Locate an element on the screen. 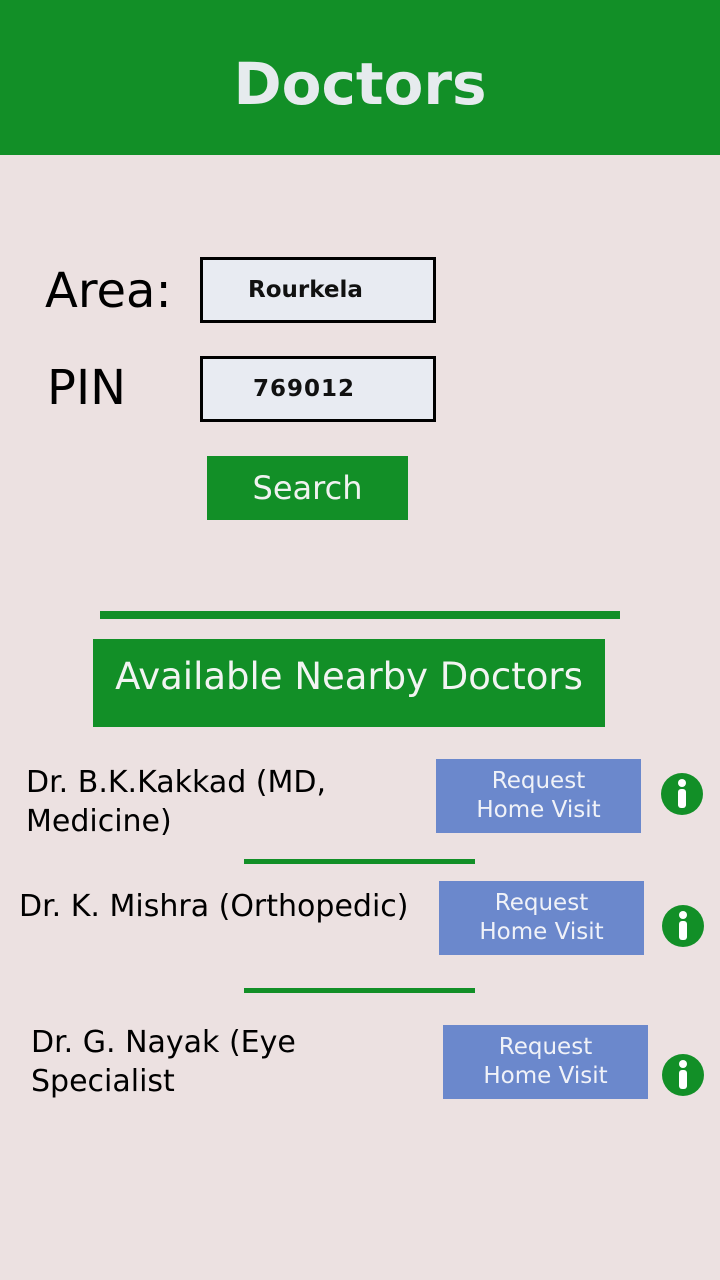 The height and width of the screenshot is (1280, 720). section-divider is located at coordinates (360, 615).